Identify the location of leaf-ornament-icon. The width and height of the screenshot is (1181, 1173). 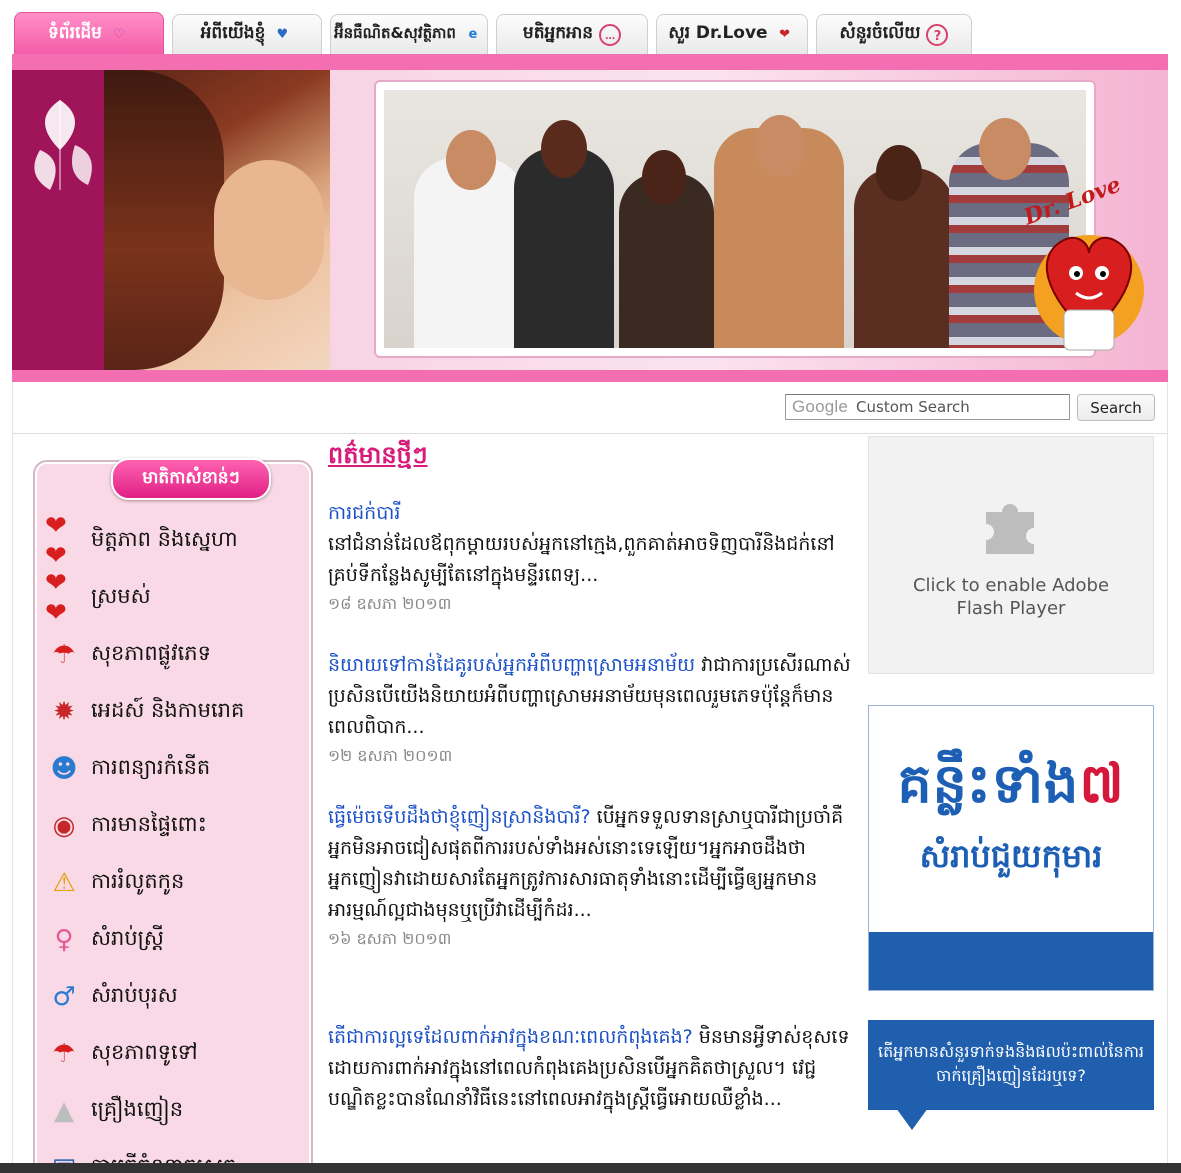
(63, 145).